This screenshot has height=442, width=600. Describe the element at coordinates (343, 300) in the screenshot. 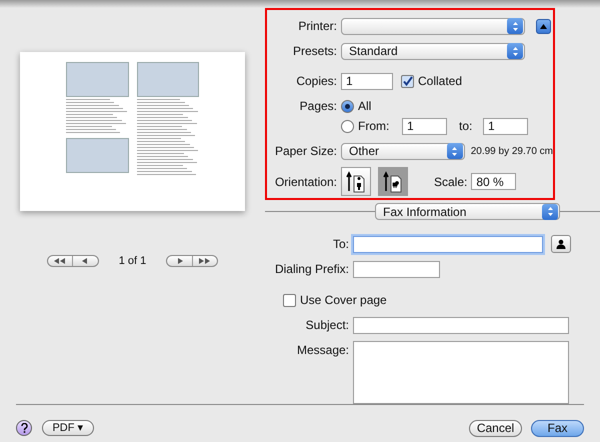

I see `checkbox-label: Use Cover page` at that location.